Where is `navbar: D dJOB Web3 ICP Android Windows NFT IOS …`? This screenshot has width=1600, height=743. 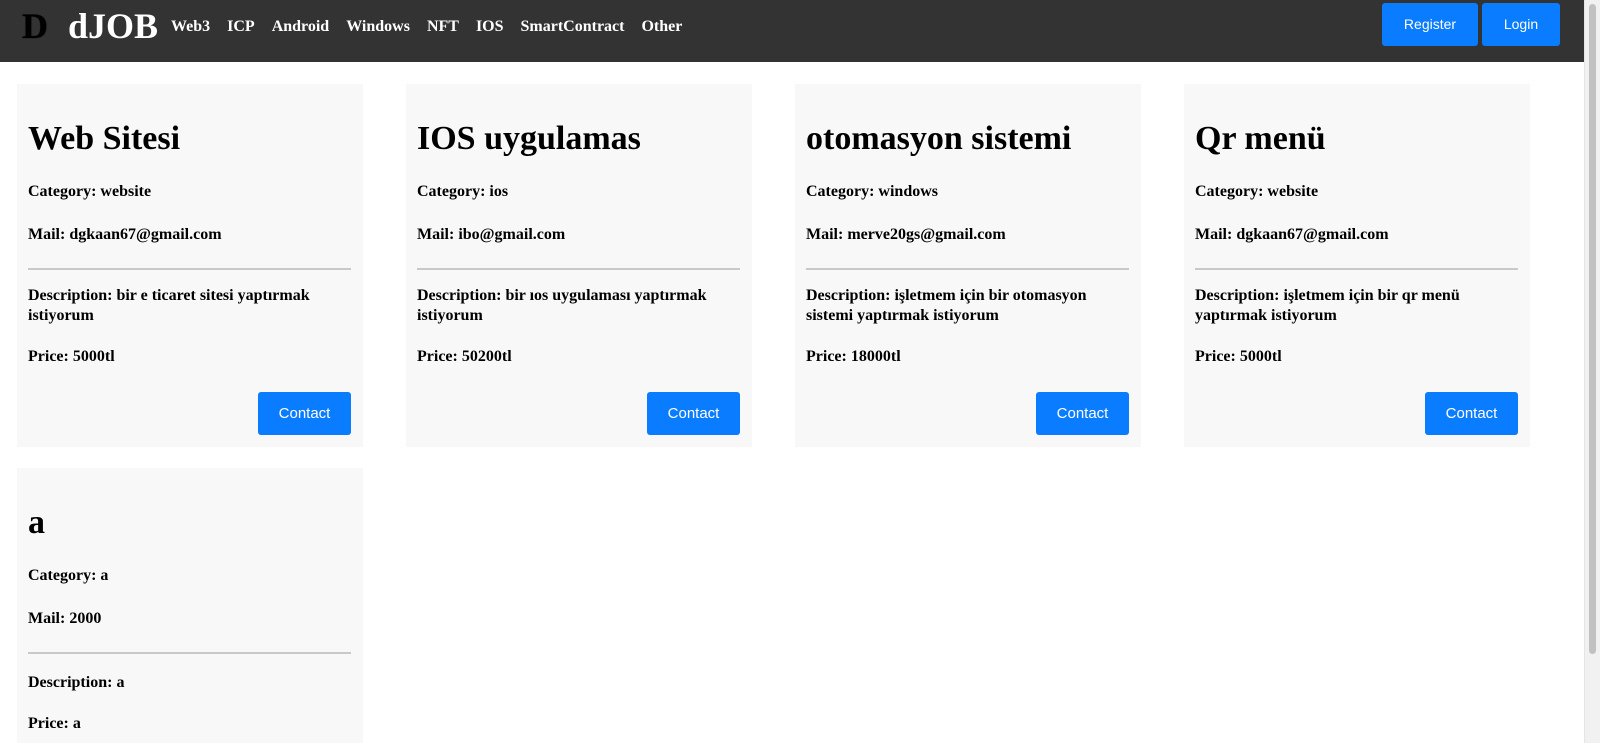
navbar: D dJOB Web3 ICP Android Windows NFT IOS … is located at coordinates (792, 31).